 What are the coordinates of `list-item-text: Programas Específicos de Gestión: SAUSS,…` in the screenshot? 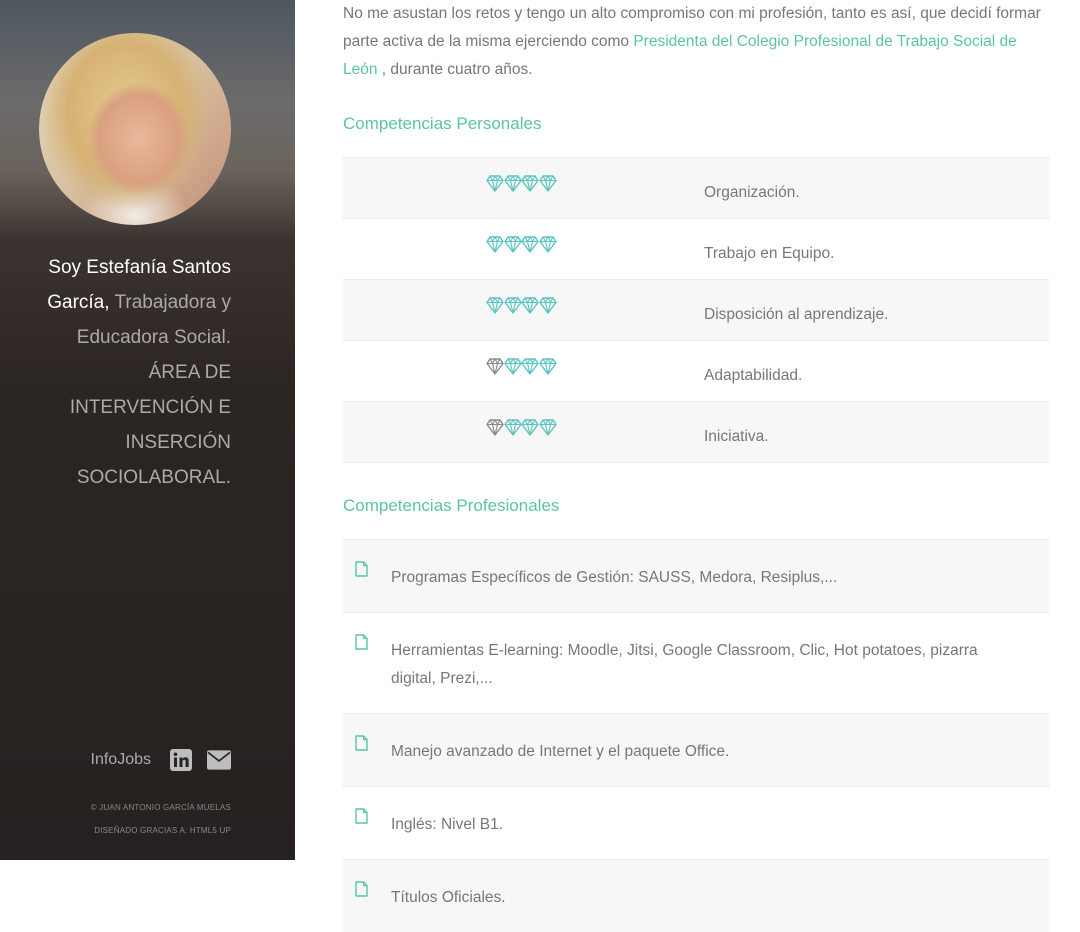 It's located at (614, 577).